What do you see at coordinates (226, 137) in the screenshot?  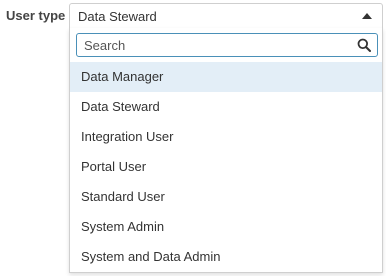 I see `option-integration-user: Integration User` at bounding box center [226, 137].